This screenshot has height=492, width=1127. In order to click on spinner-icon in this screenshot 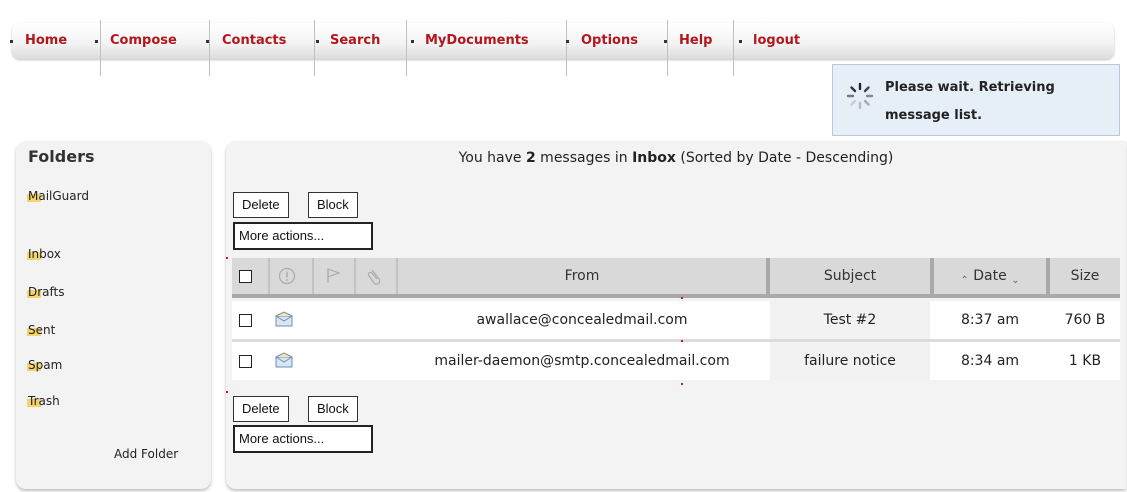, I will do `click(860, 96)`.